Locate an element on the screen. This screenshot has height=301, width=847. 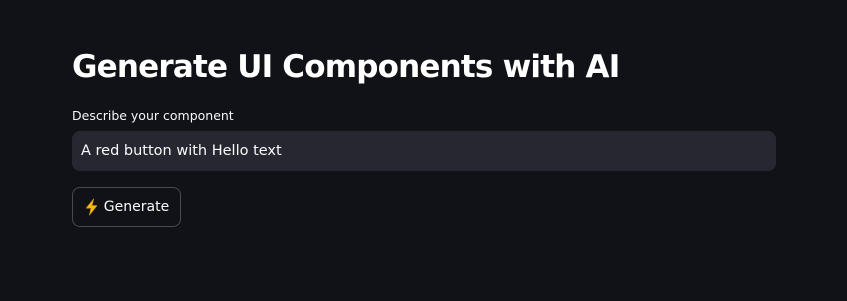
page-title: Generate UI Components with AI is located at coordinates (346, 67).